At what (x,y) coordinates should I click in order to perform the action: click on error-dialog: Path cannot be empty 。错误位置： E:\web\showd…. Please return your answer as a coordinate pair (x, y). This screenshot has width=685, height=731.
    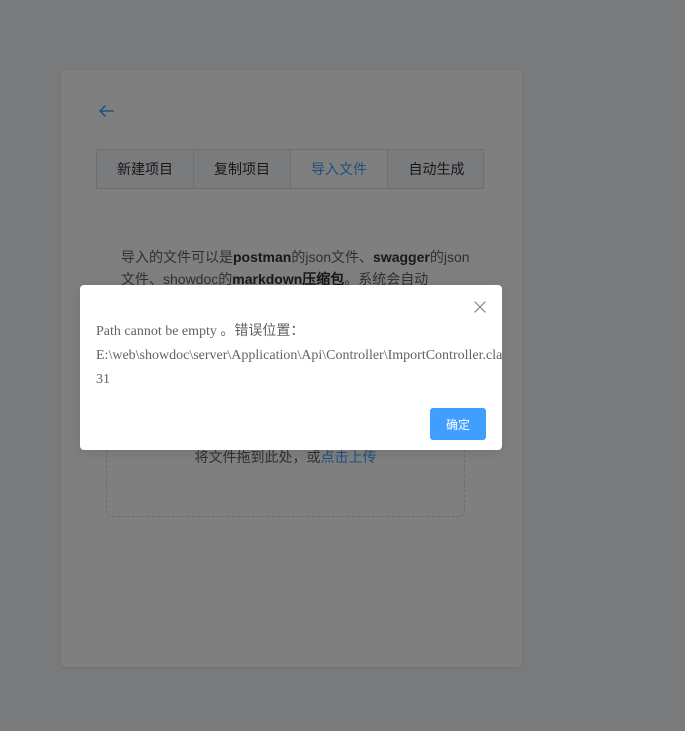
    Looking at the image, I should click on (291, 367).